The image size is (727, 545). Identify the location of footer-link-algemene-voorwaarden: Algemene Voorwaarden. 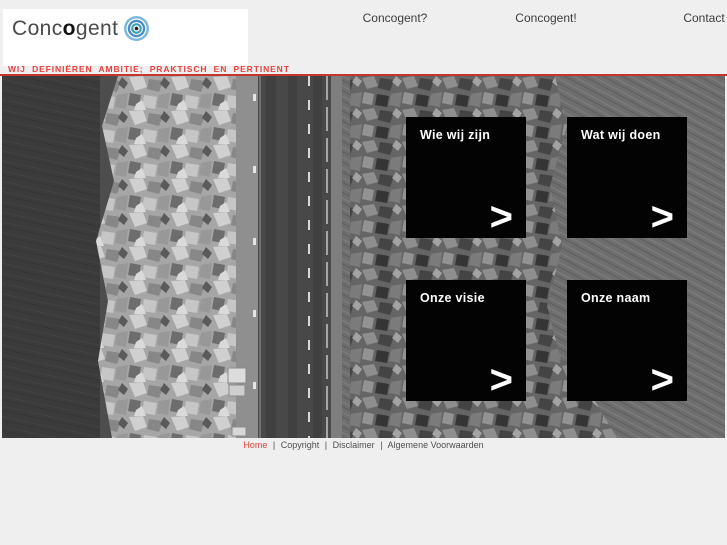
(436, 445).